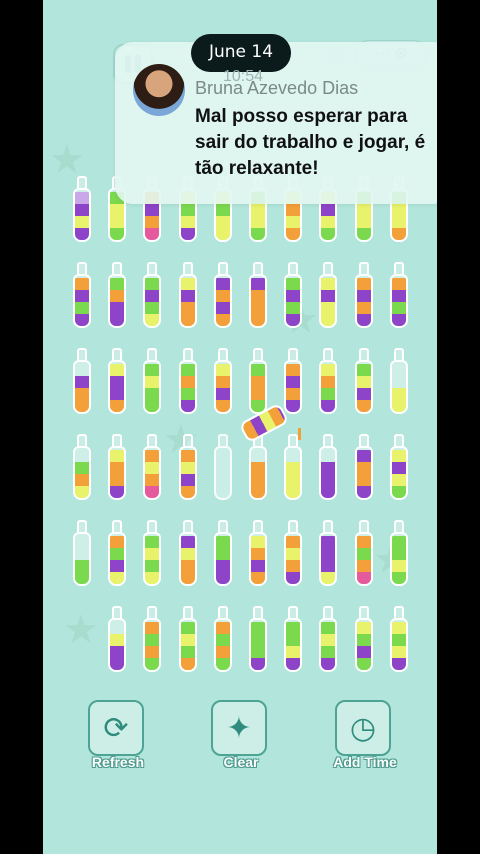 The image size is (480, 854). I want to click on refresh-button: ⟳ Refresh, so click(118, 735).